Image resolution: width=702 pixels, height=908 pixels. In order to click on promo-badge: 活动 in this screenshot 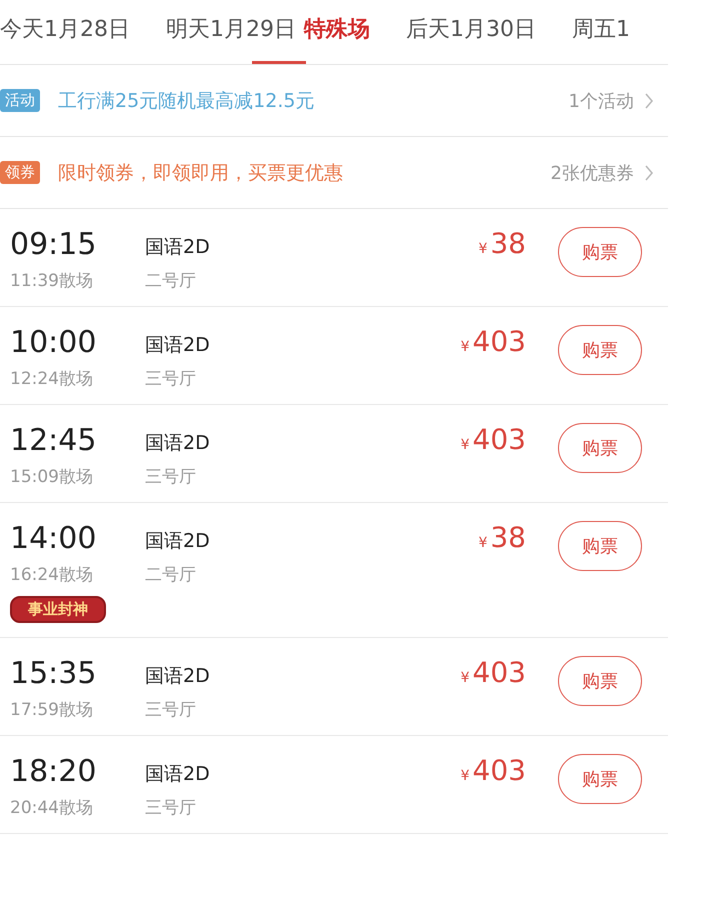, I will do `click(20, 100)`.